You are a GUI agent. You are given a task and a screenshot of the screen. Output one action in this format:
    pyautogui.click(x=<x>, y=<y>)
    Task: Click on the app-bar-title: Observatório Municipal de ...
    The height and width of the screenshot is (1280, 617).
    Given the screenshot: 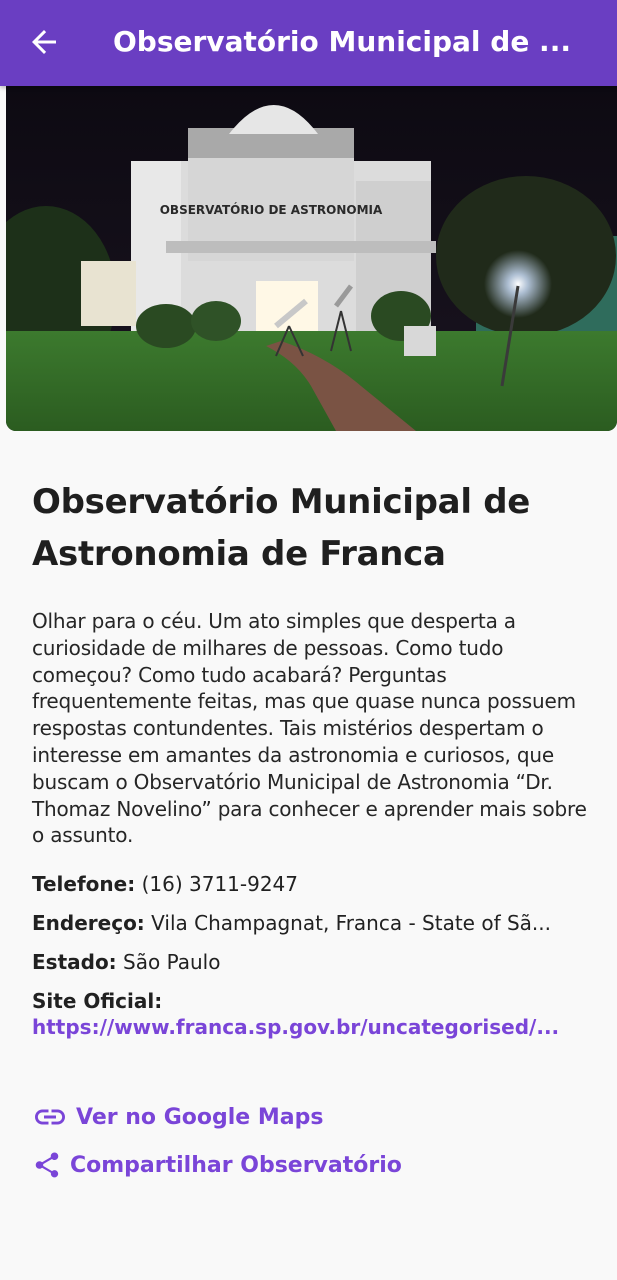 What is the action you would take?
    pyautogui.click(x=342, y=41)
    